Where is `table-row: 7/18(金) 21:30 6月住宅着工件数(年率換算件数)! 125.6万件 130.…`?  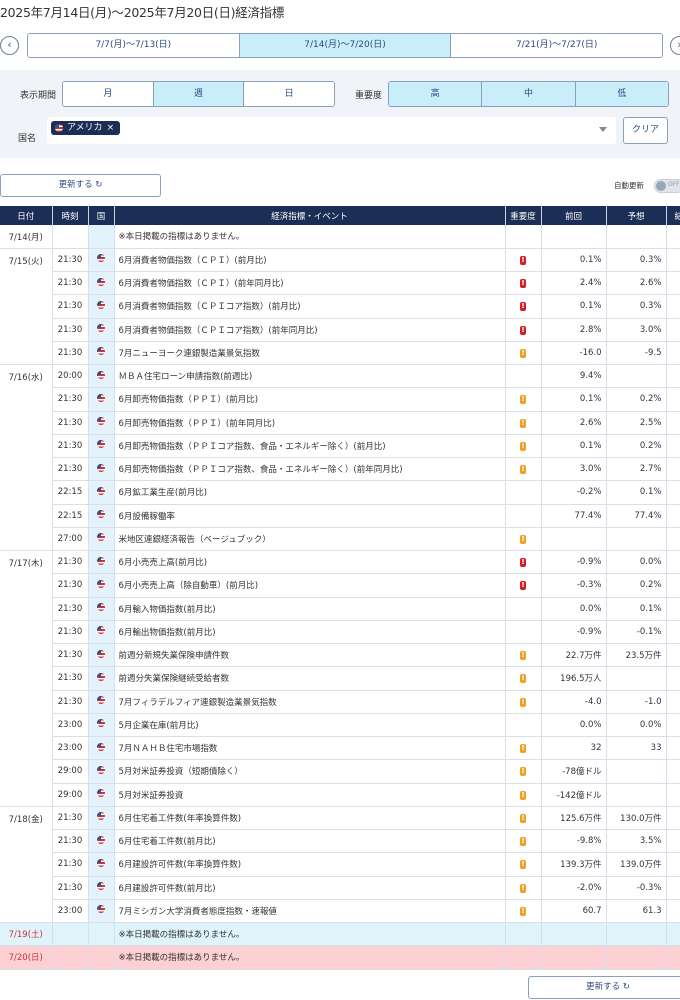 table-row: 7/18(金) 21:30 6月住宅着工件数(年率換算件数)! 125.6万件 130.… is located at coordinates (340, 865).